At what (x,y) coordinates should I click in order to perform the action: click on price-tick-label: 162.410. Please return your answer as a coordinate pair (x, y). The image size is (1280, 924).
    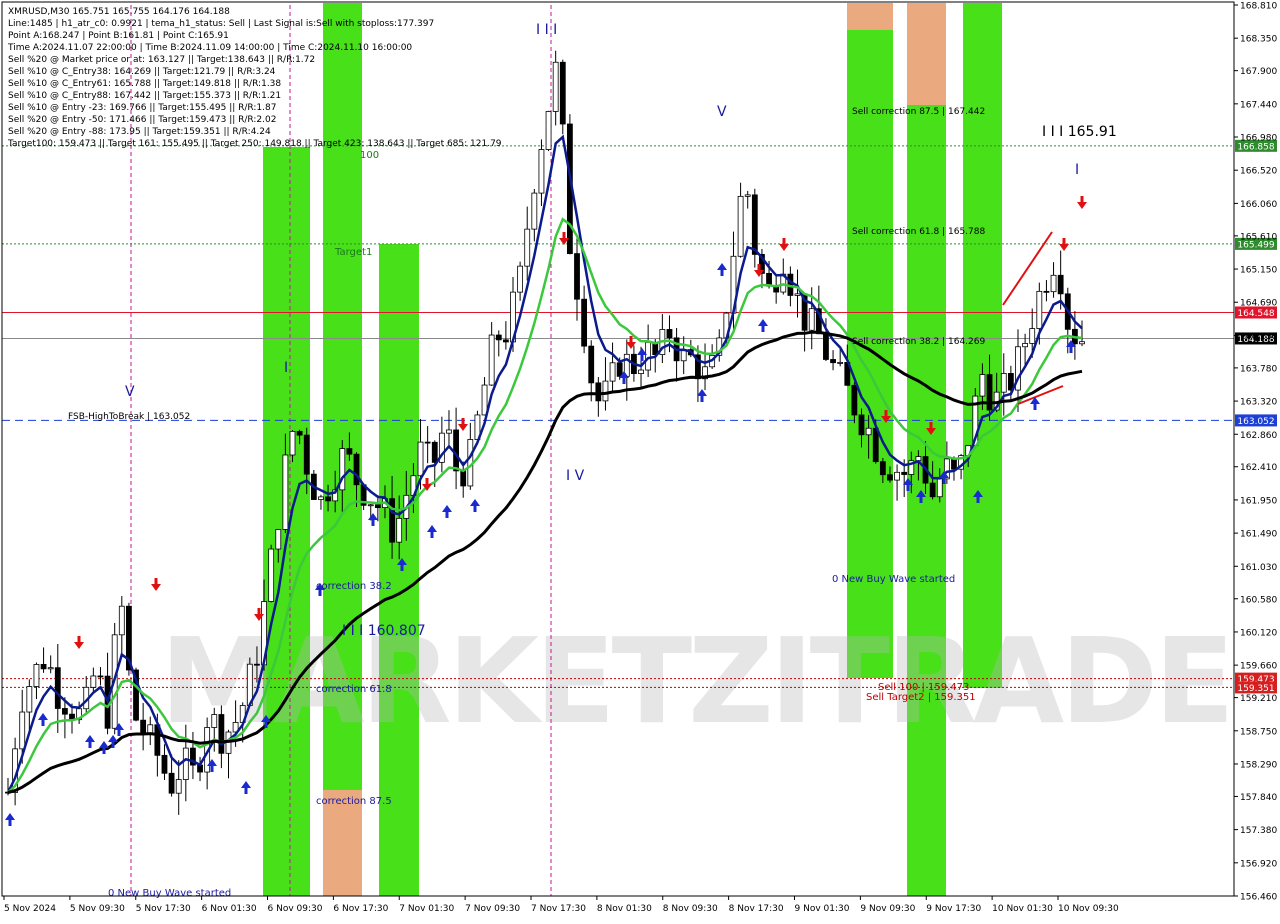
    Looking at the image, I should click on (1258, 468).